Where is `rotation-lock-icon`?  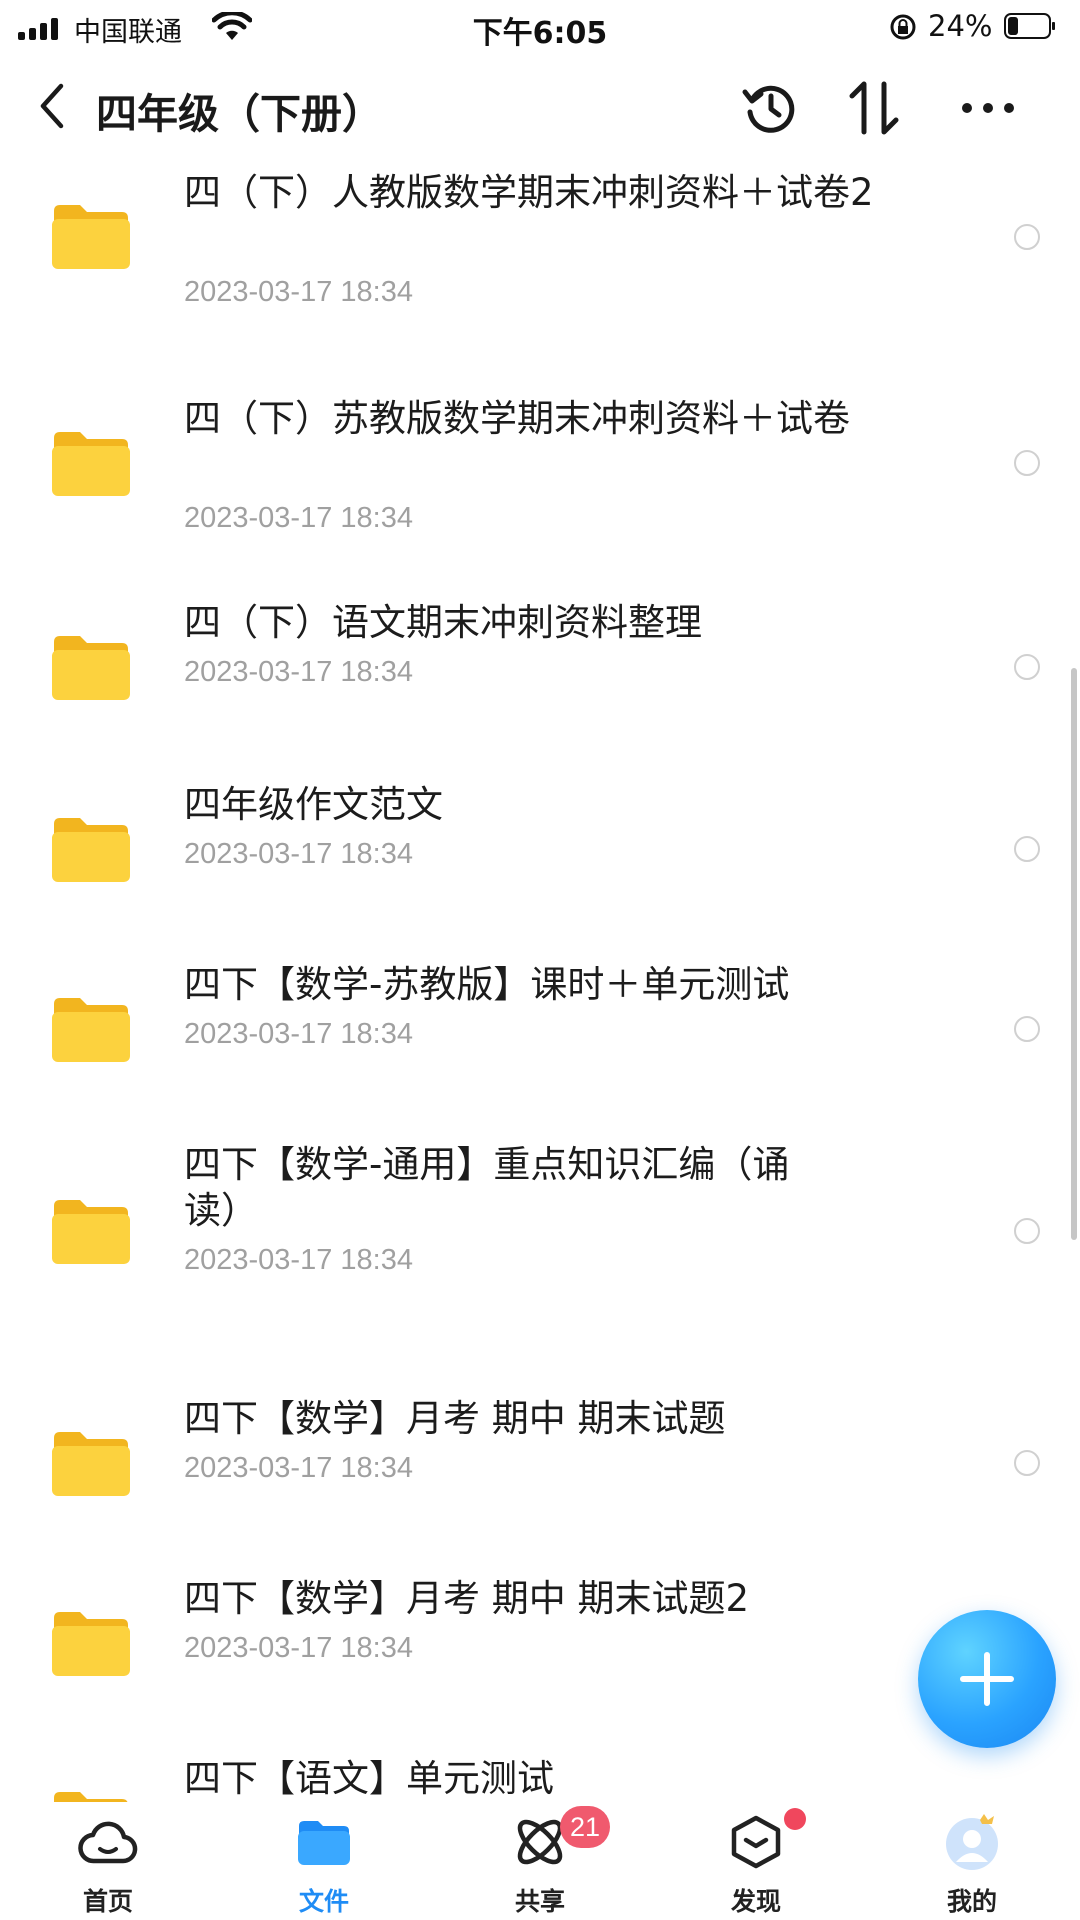
rotation-lock-icon is located at coordinates (903, 27).